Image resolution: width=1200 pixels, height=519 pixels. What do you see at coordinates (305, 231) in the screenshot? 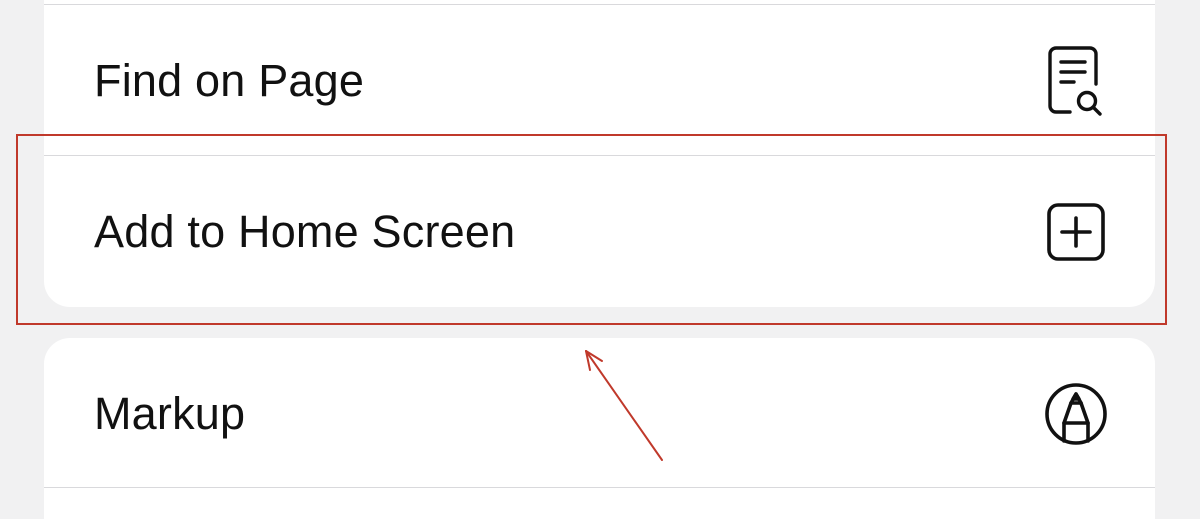
I see `add-to-home-screen-label: Add to Home Screen` at bounding box center [305, 231].